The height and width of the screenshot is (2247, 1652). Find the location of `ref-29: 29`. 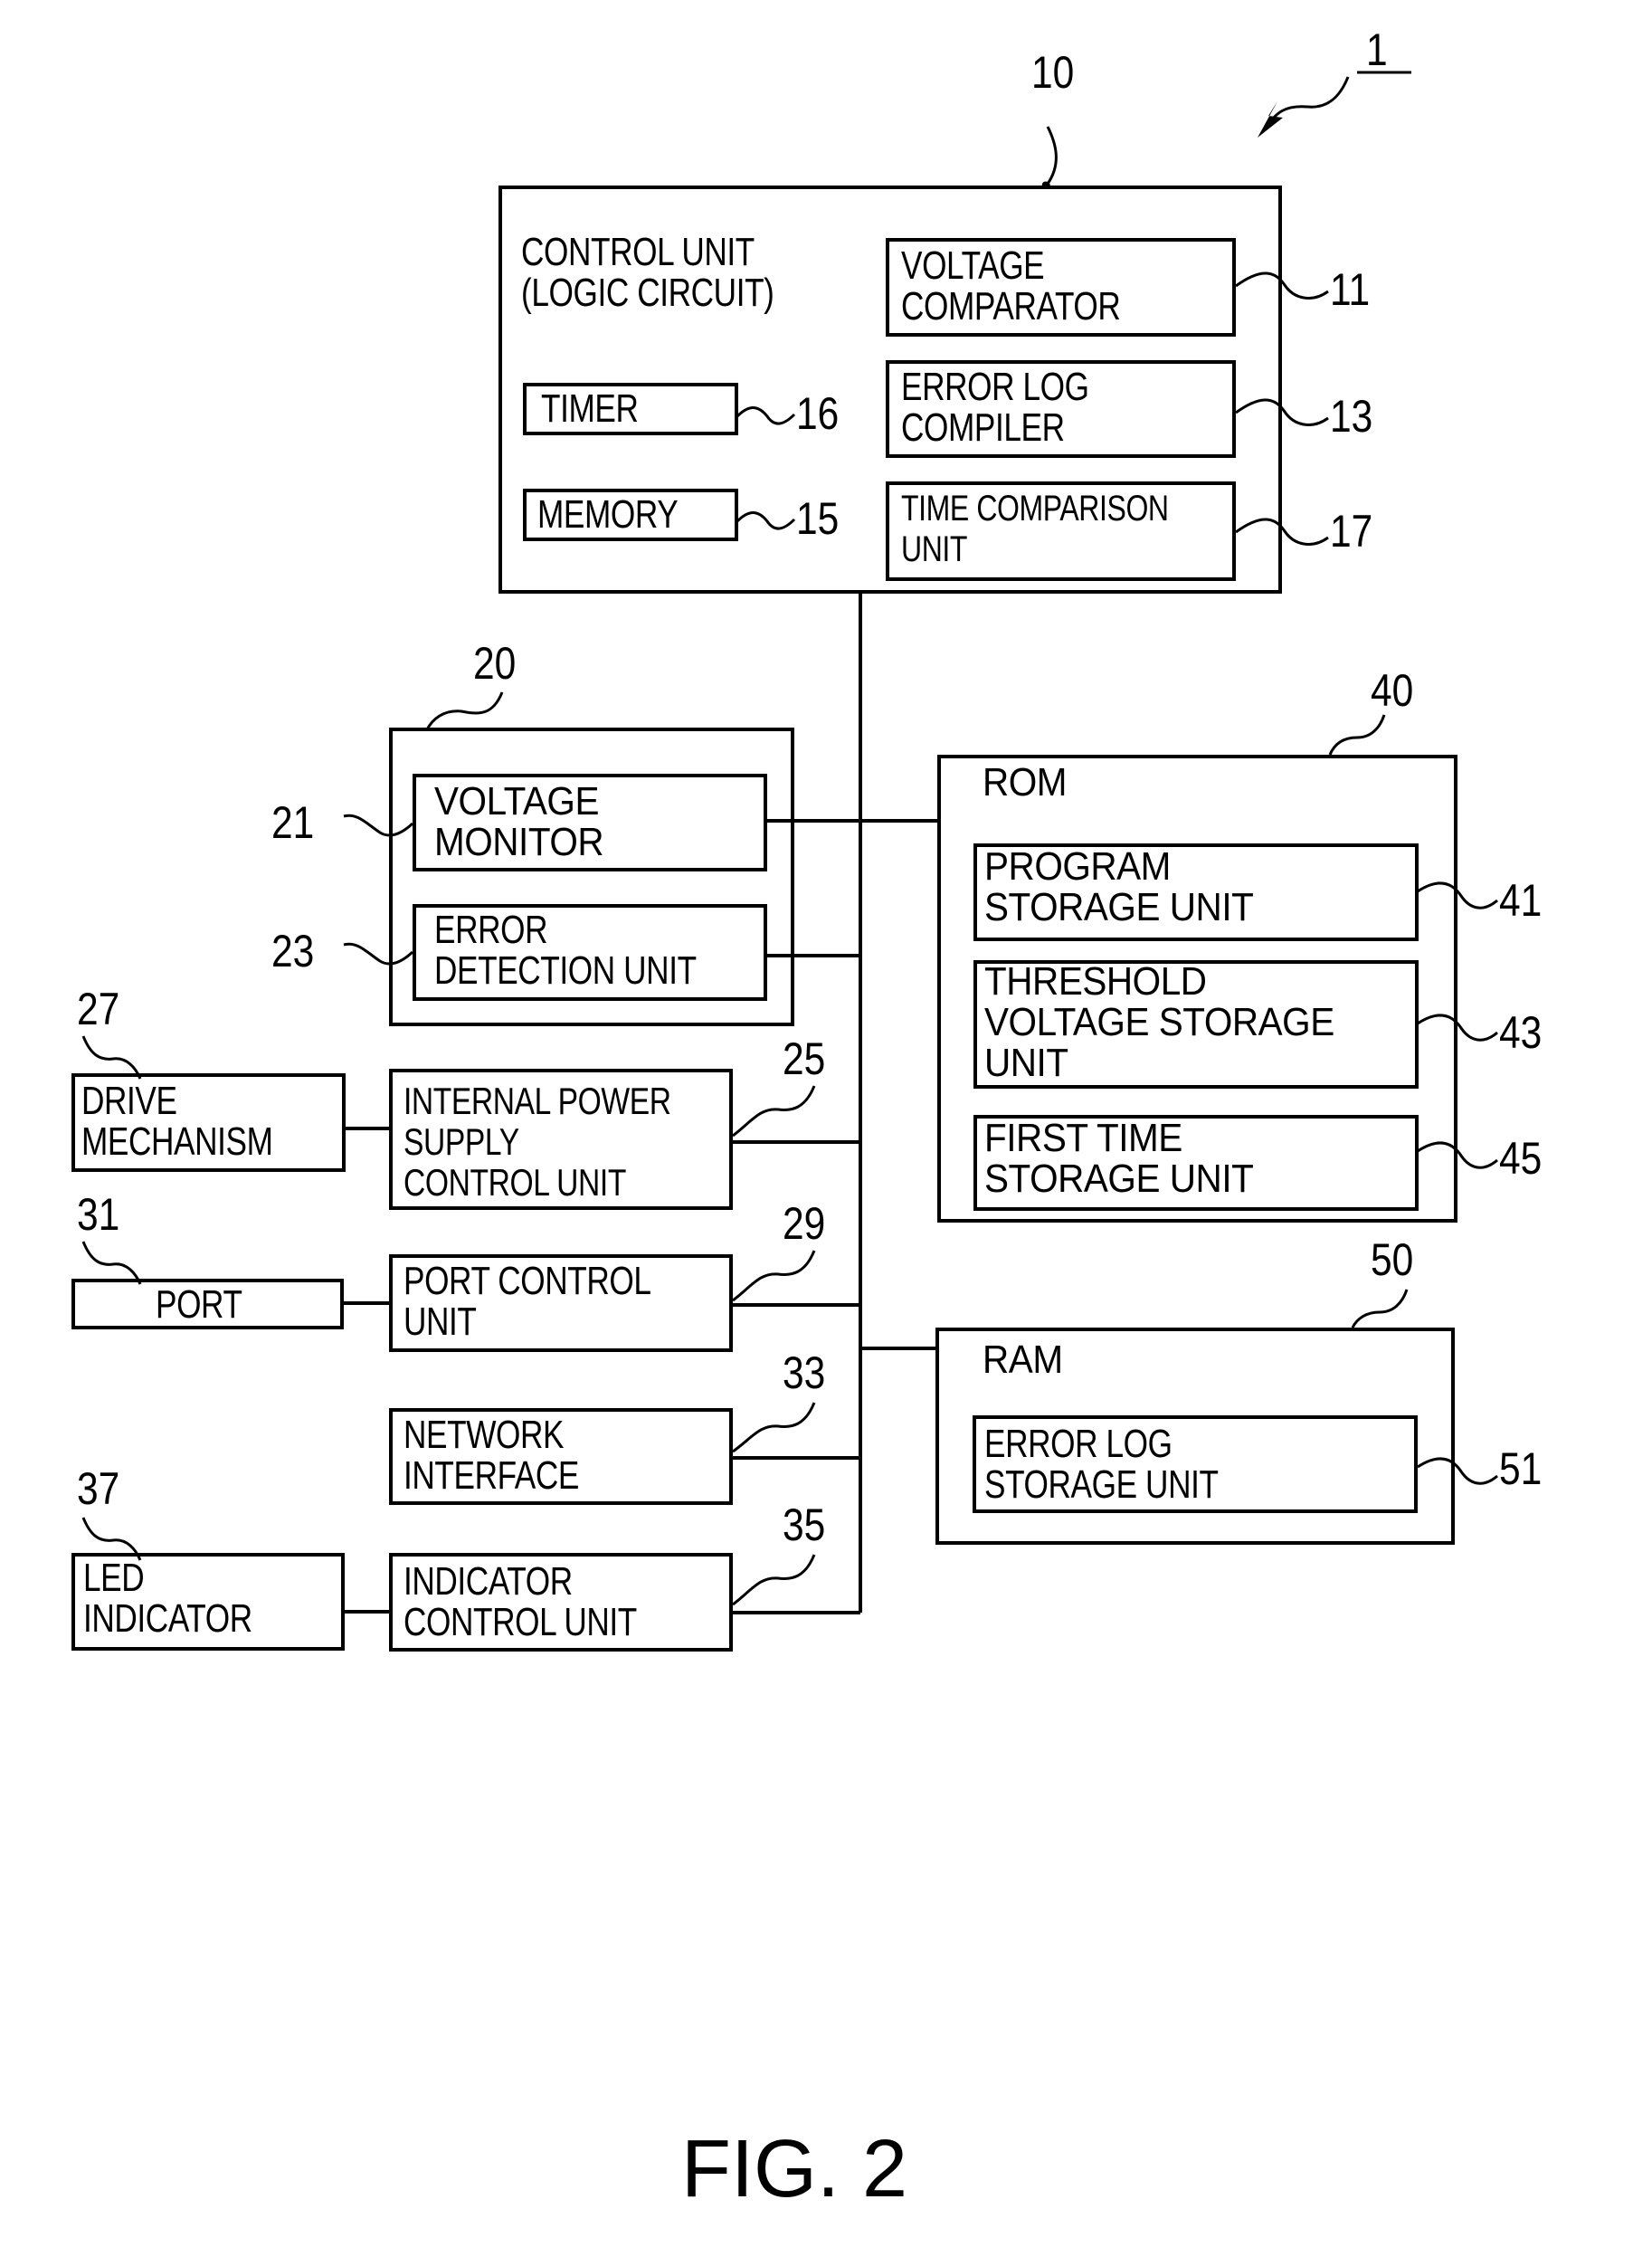

ref-29: 29 is located at coordinates (804, 1223).